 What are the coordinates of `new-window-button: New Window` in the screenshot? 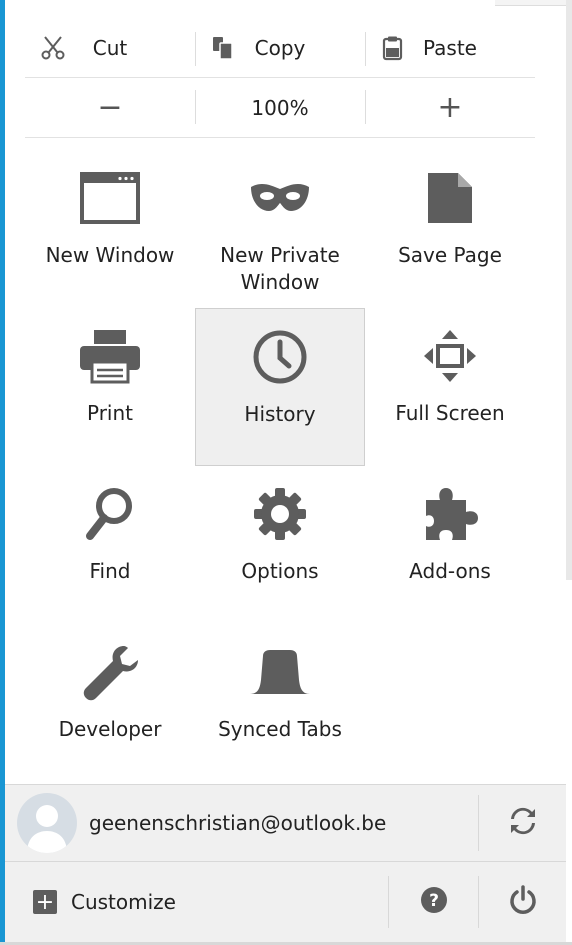 It's located at (110, 229).